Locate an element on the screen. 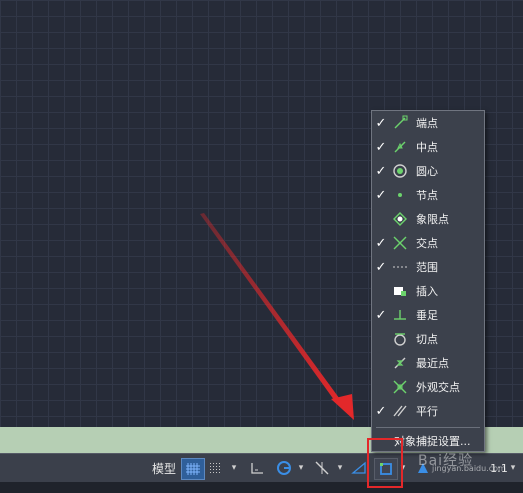 Image resolution: width=523 pixels, height=493 pixels. osnap-item: ✓ 交点 is located at coordinates (428, 243).